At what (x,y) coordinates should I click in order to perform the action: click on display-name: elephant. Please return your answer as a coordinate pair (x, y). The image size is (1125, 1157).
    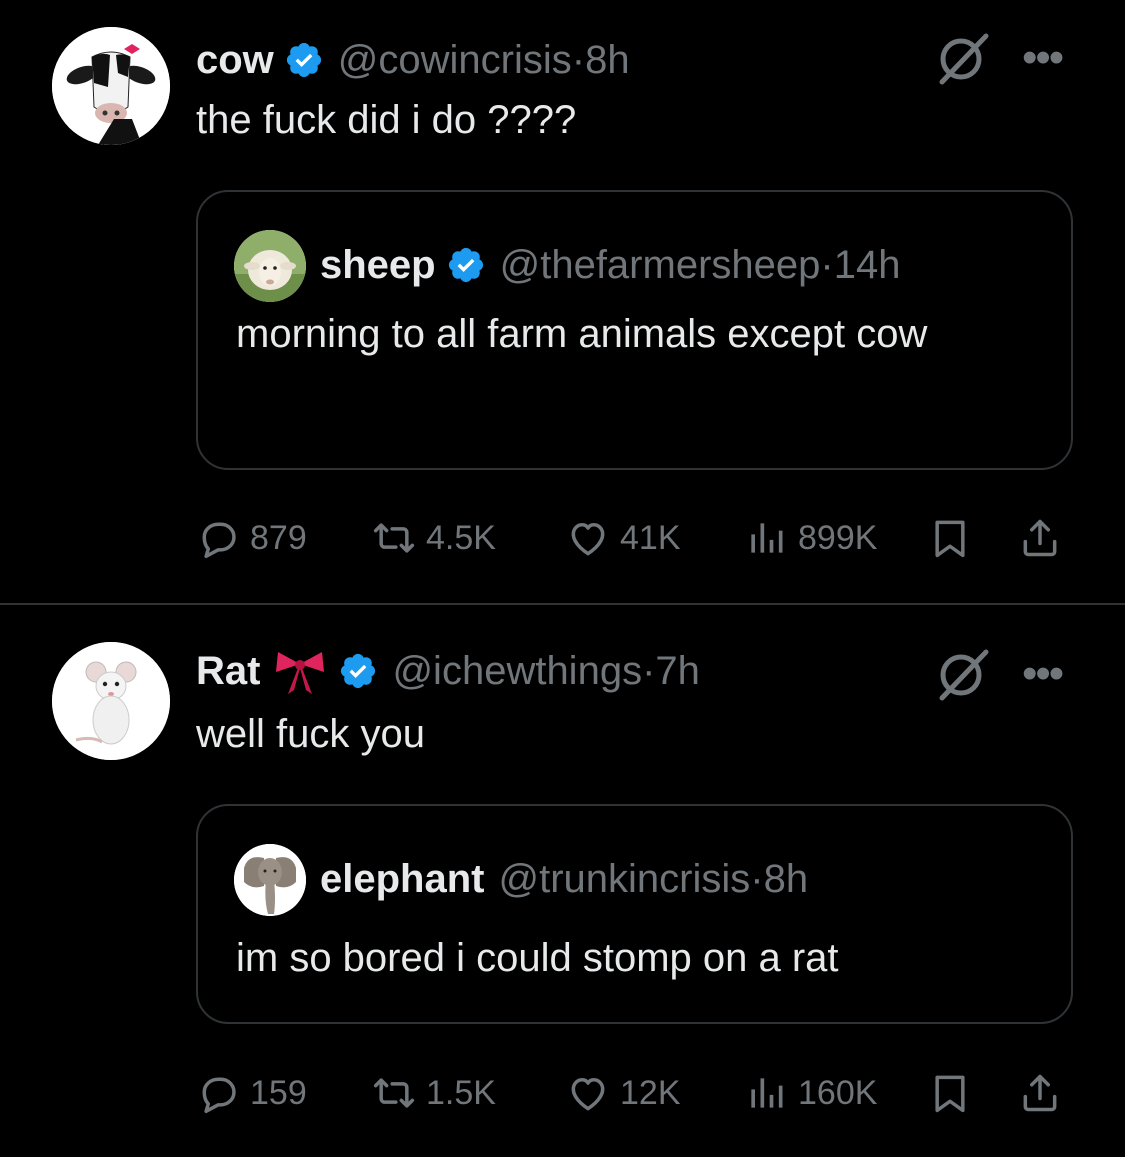
    Looking at the image, I should click on (402, 879).